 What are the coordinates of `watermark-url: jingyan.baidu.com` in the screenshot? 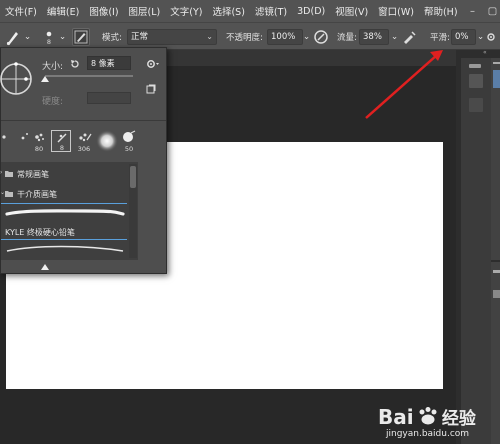 It's located at (428, 434).